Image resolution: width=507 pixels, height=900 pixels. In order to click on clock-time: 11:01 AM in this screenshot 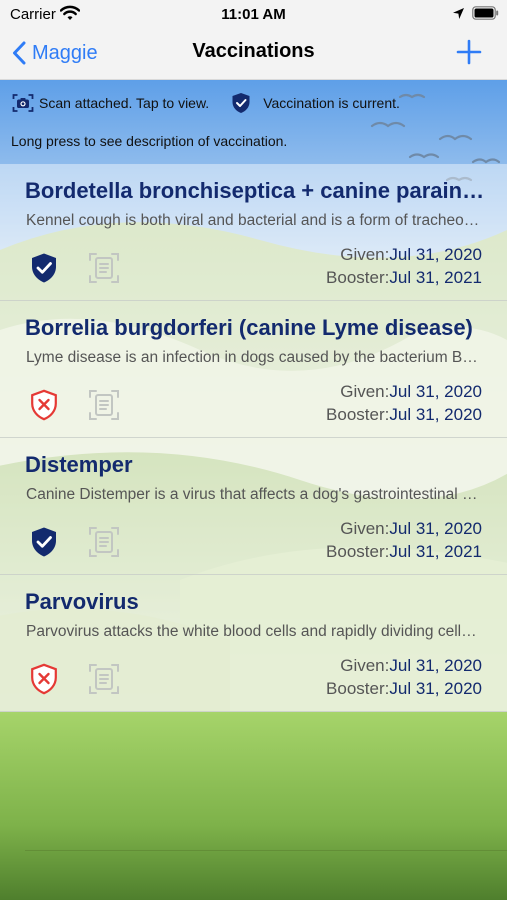, I will do `click(253, 14)`.